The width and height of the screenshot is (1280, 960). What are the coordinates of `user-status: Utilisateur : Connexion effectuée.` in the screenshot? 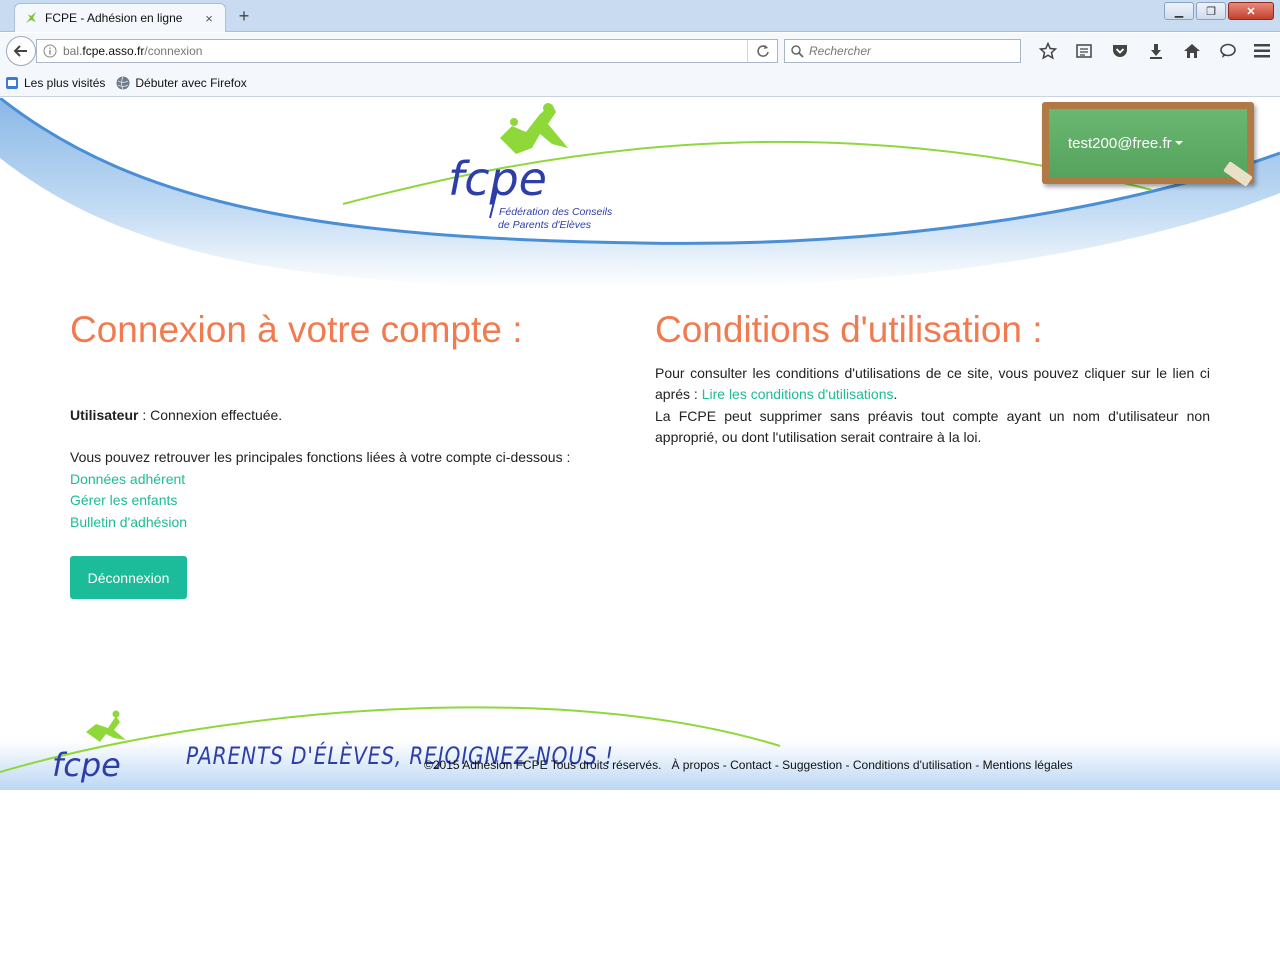 It's located at (340, 416).